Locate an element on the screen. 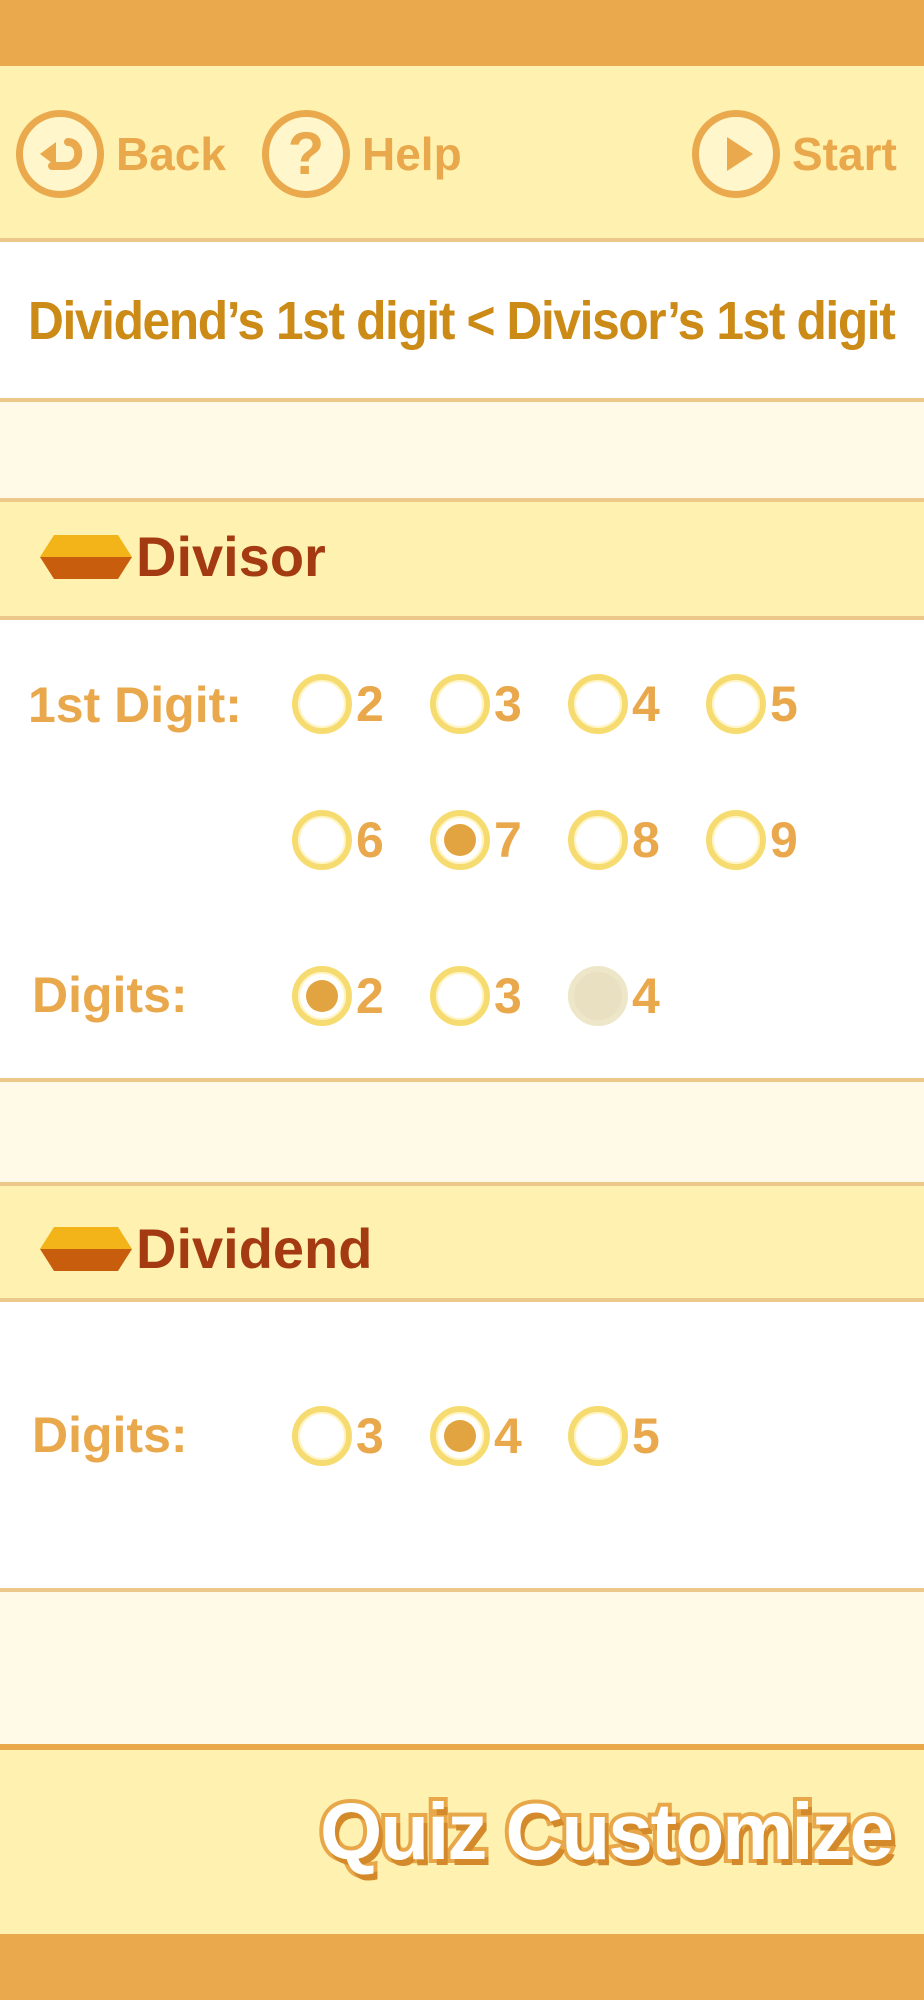 The width and height of the screenshot is (924, 2000). dividend-digits-option-3: 3 is located at coordinates (338, 1436).